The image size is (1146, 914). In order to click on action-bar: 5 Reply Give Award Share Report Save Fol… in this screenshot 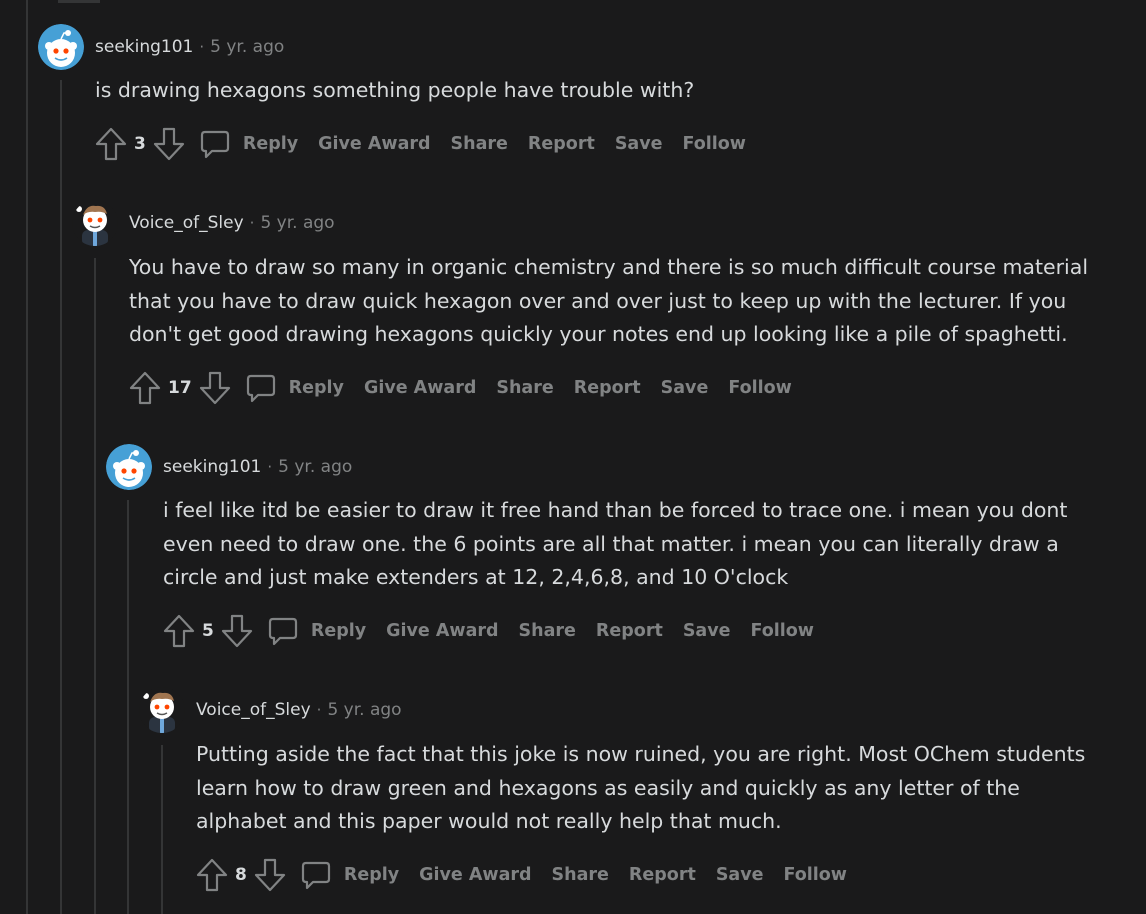, I will do `click(488, 631)`.